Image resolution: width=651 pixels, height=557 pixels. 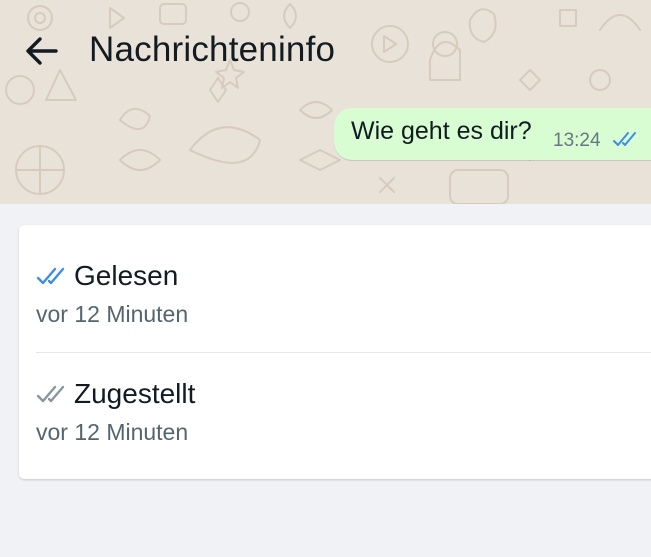 I want to click on back-button, so click(x=41, y=51).